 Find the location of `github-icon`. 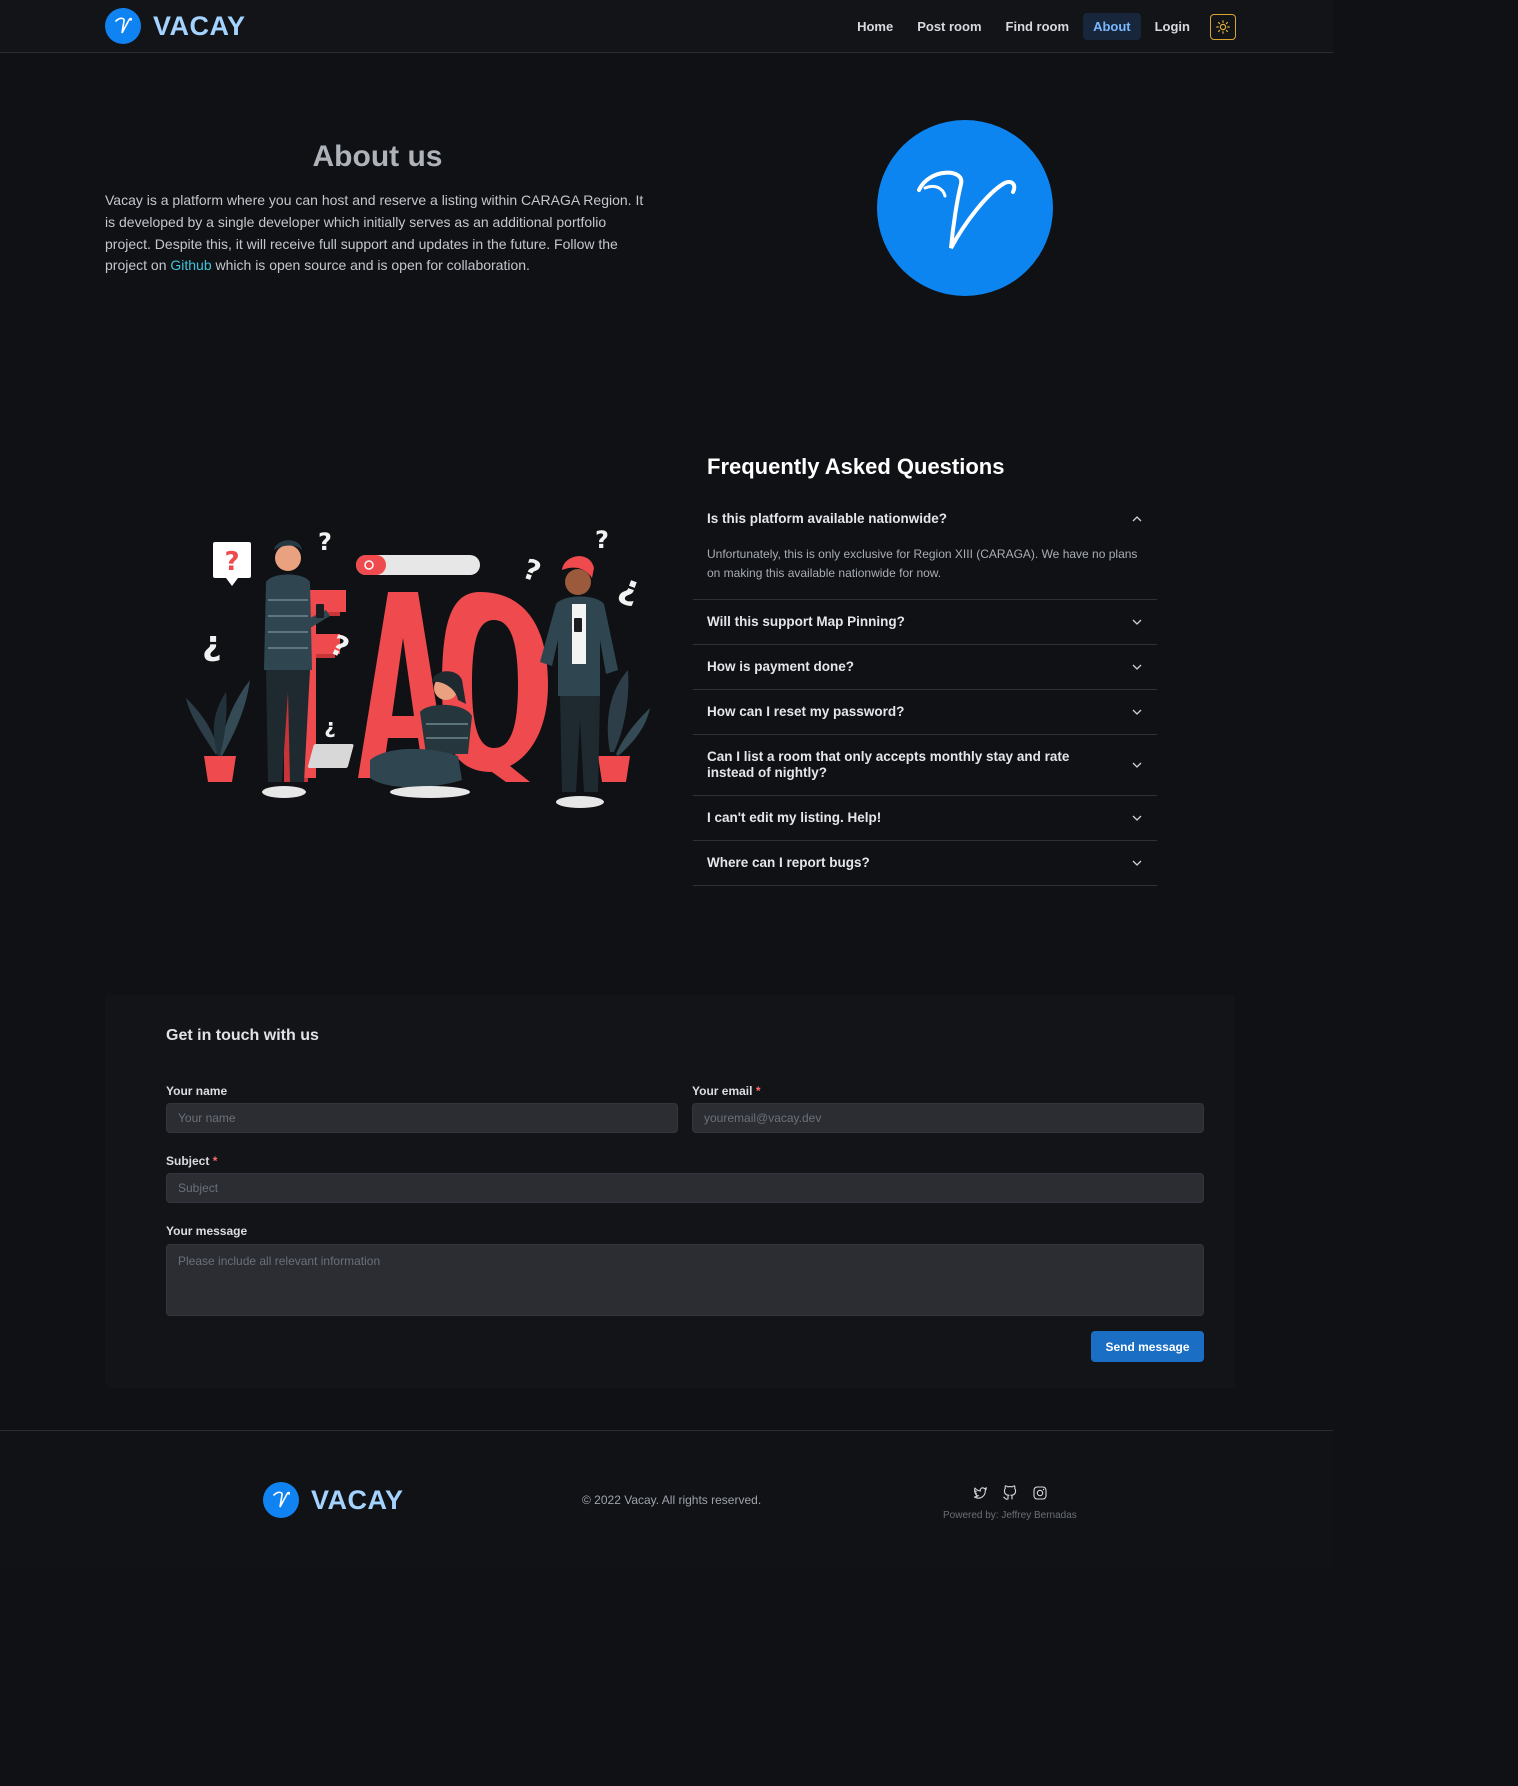

github-icon is located at coordinates (1010, 1493).